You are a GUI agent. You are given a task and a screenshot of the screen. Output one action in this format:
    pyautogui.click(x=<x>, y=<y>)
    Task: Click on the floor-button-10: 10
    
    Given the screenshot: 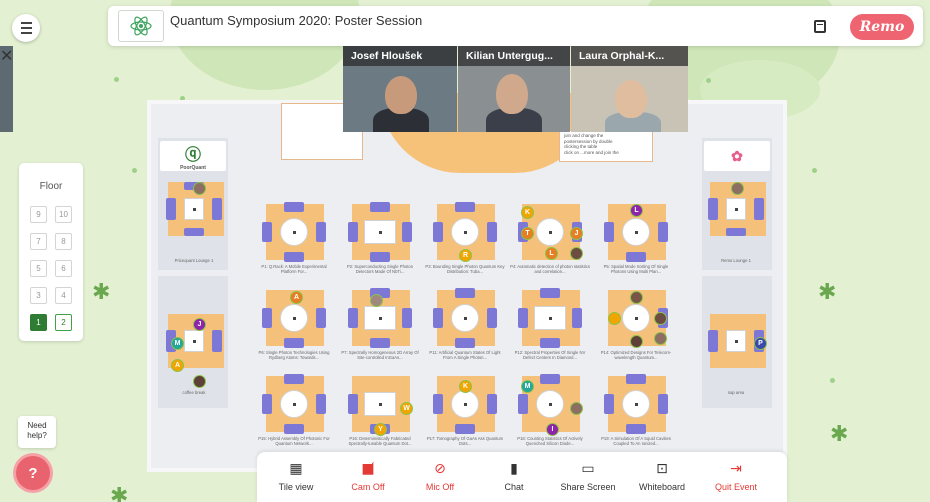 What is the action you would take?
    pyautogui.click(x=63, y=214)
    